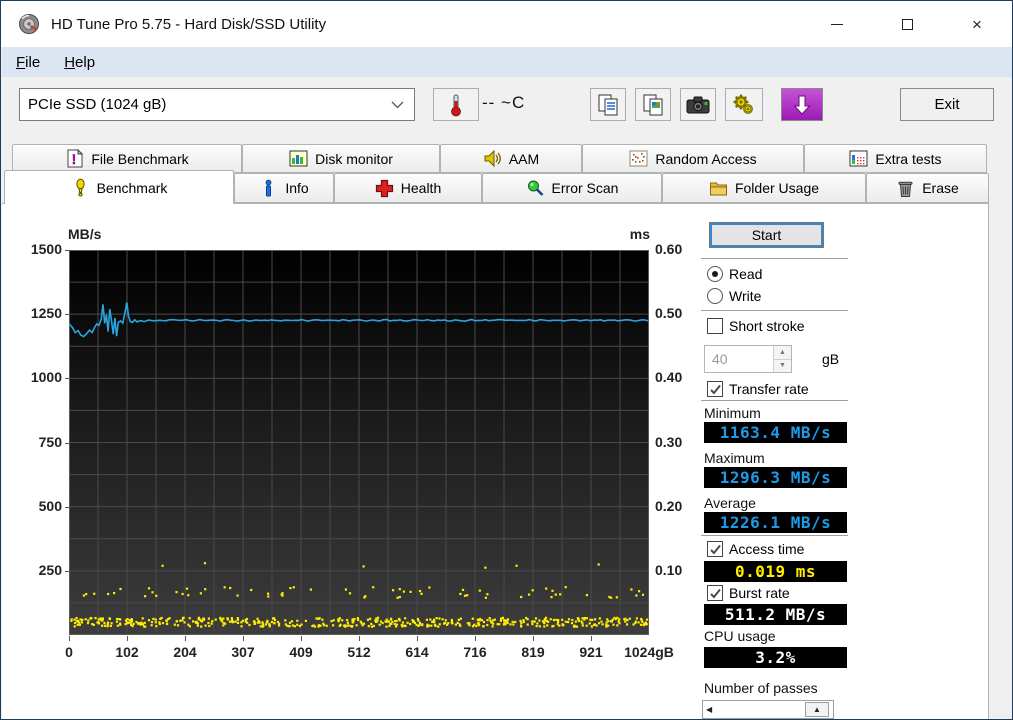  I want to click on tab-erase: Erase, so click(927, 188).